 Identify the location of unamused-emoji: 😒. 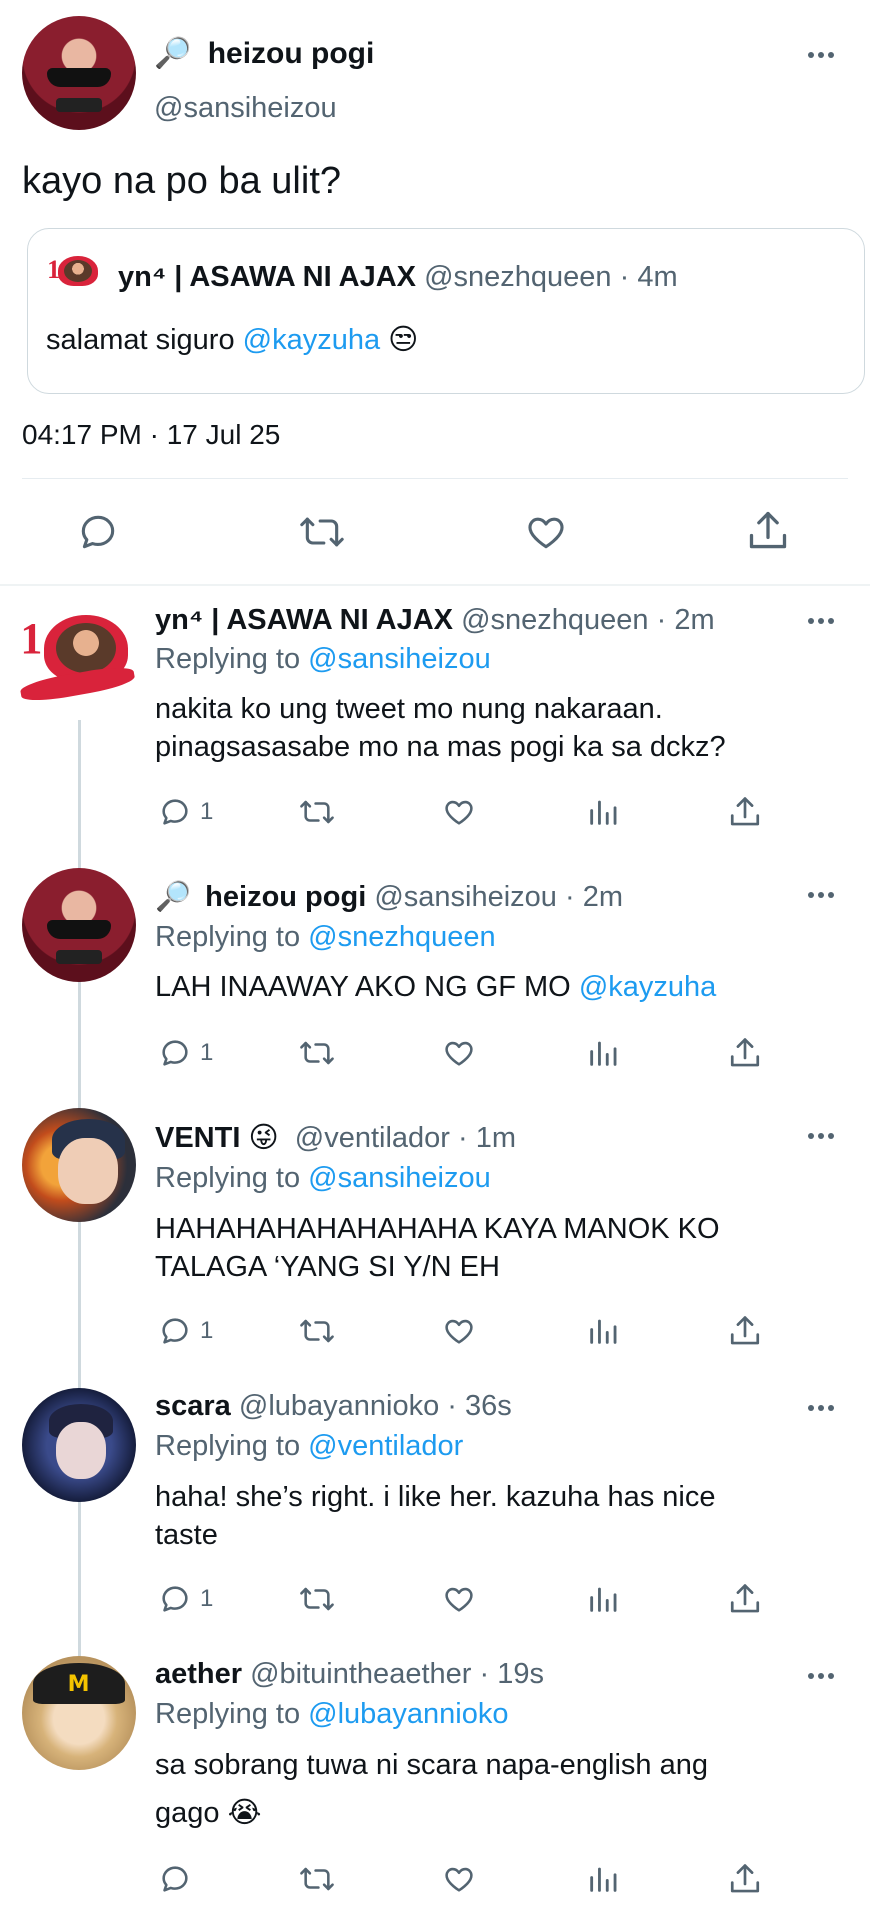
(403, 340).